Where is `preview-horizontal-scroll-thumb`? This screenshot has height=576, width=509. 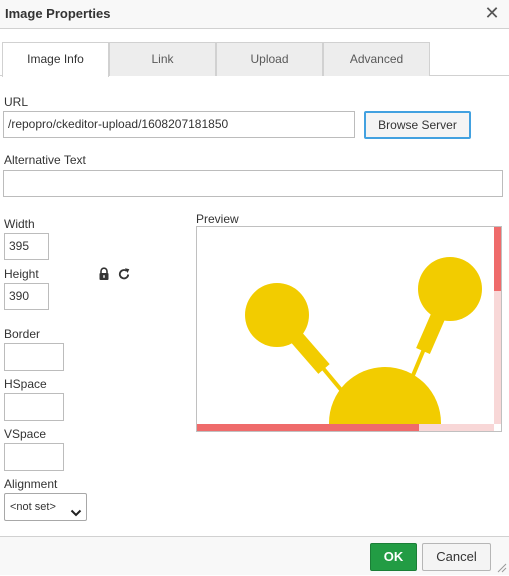
preview-horizontal-scroll-thumb is located at coordinates (308, 427).